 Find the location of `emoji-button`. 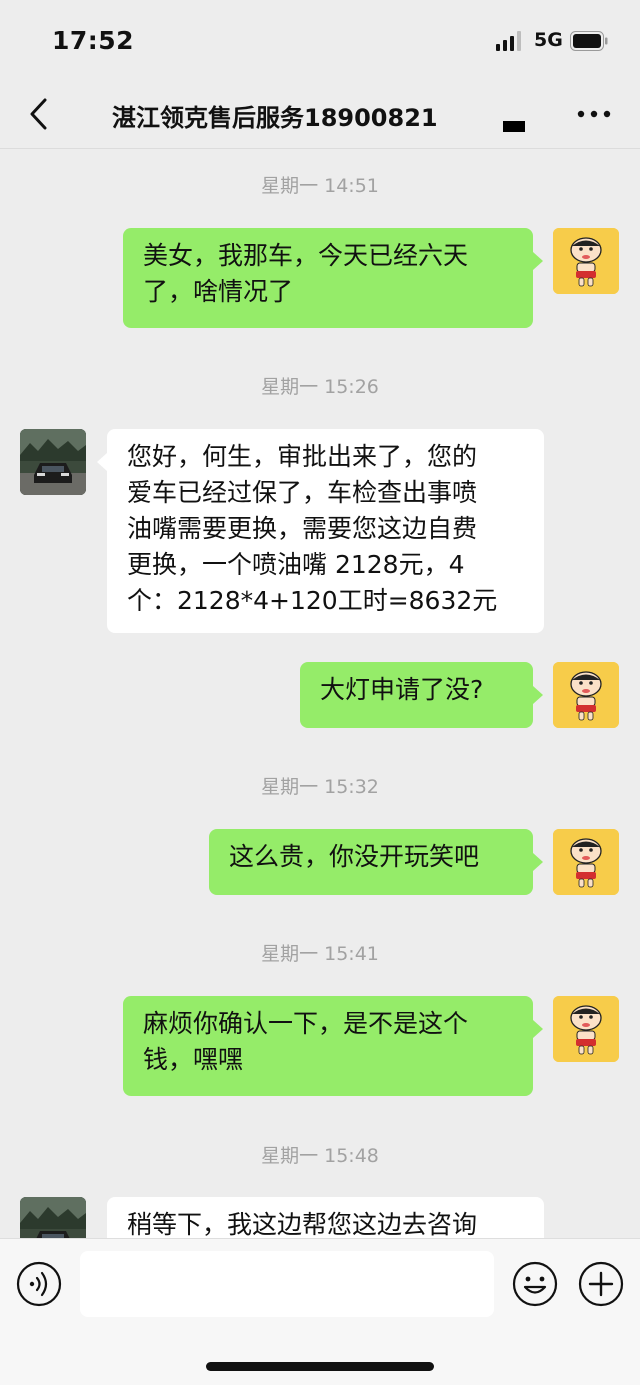

emoji-button is located at coordinates (535, 1284).